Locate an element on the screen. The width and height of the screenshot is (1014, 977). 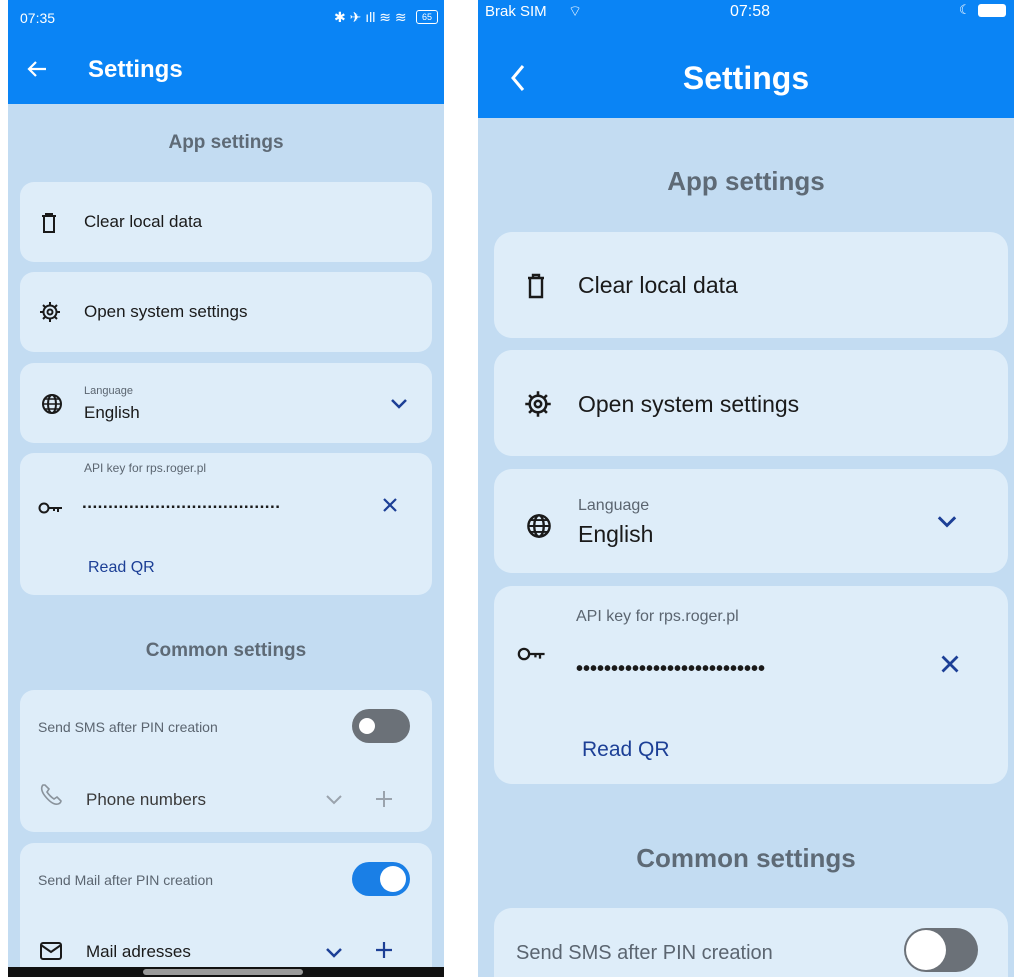
api-key-input: ••••••••••••••••••••••••••• is located at coordinates (748, 669).